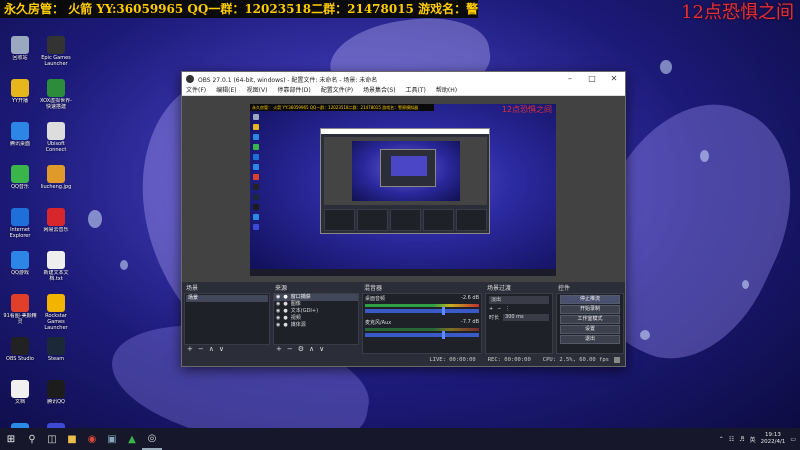 The width and height of the screenshot is (800, 450). What do you see at coordinates (570, 79) in the screenshot?
I see `minimize-icon: –` at bounding box center [570, 79].